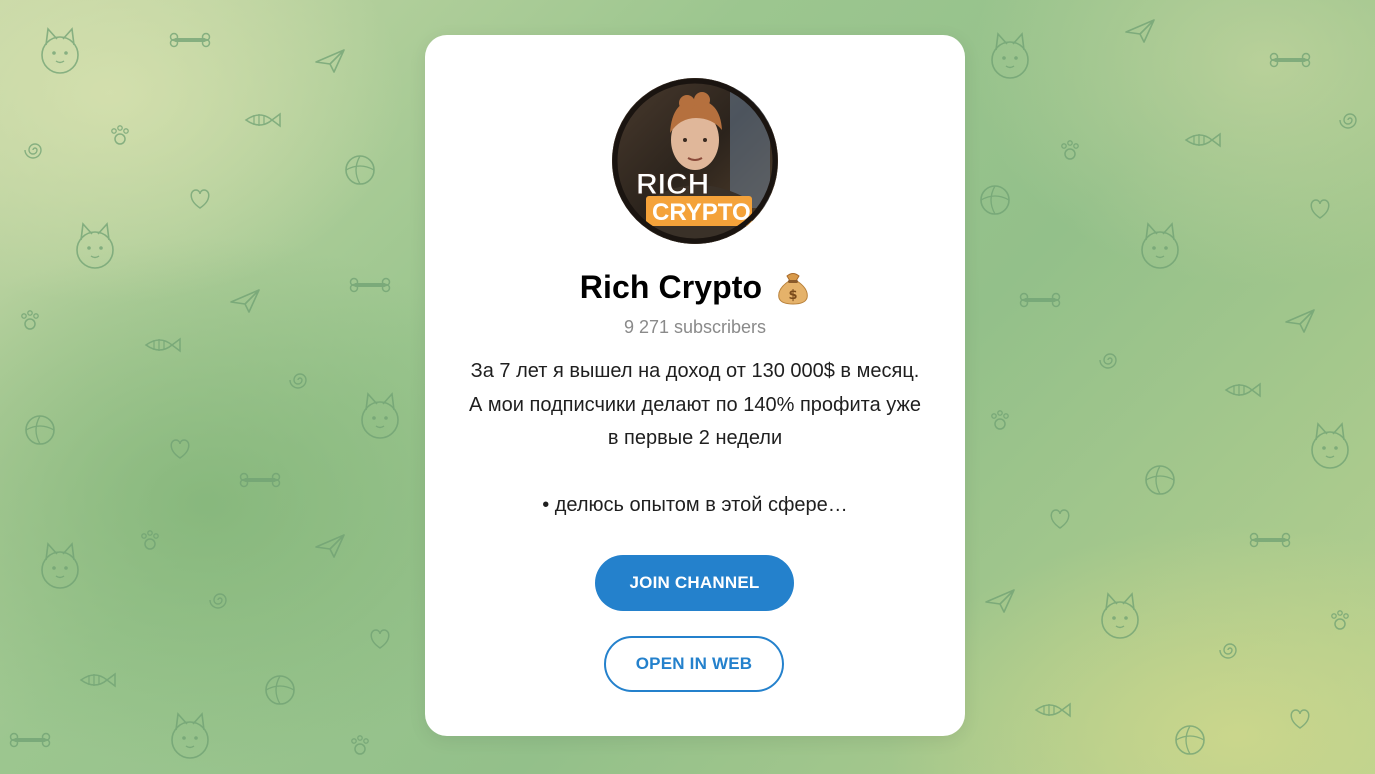  Describe the element at coordinates (694, 664) in the screenshot. I see `open-in-web-button: OPEN IN WEB` at that location.